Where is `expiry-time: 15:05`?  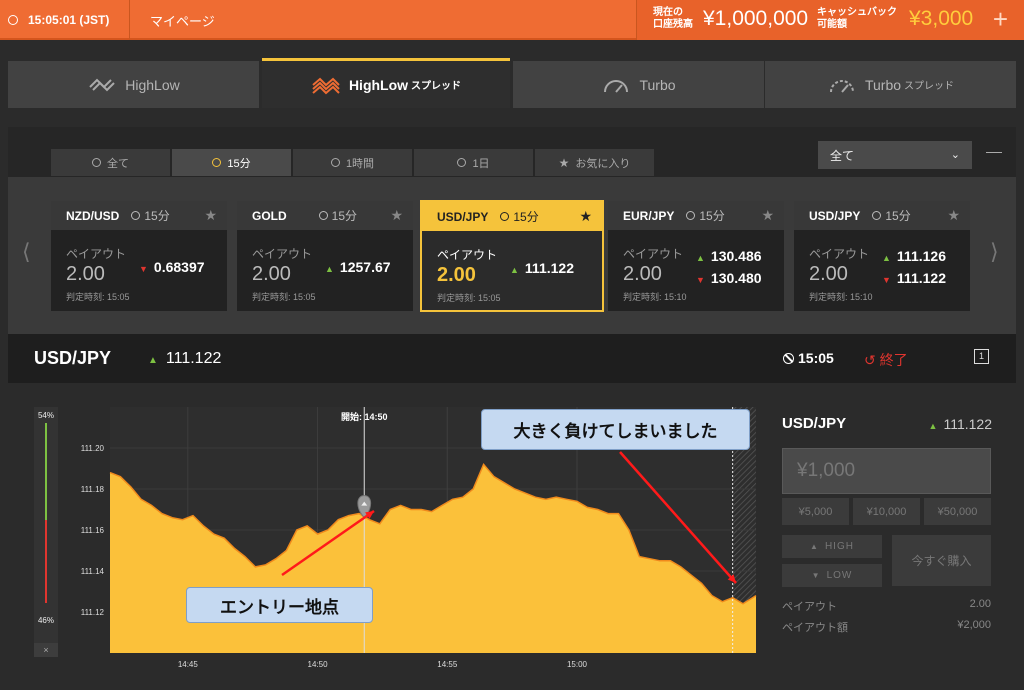 expiry-time: 15:05 is located at coordinates (808, 358).